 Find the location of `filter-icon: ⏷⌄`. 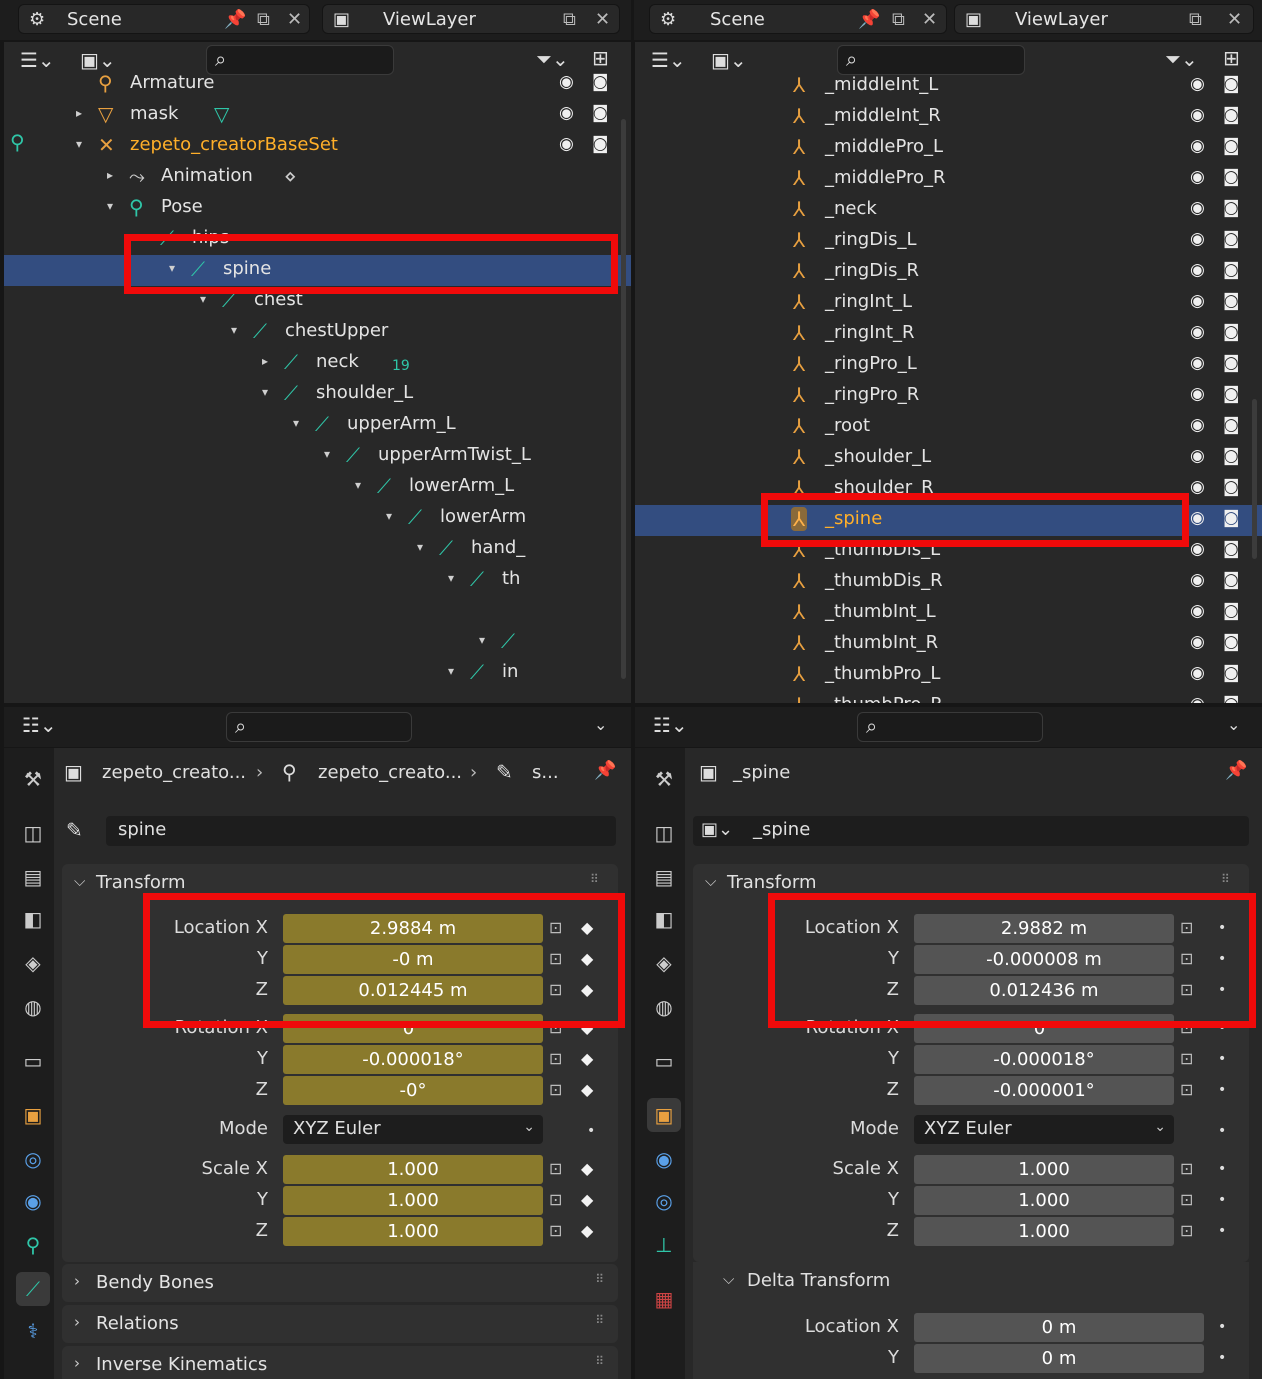

filter-icon: ⏷⌄ is located at coordinates (552, 59).